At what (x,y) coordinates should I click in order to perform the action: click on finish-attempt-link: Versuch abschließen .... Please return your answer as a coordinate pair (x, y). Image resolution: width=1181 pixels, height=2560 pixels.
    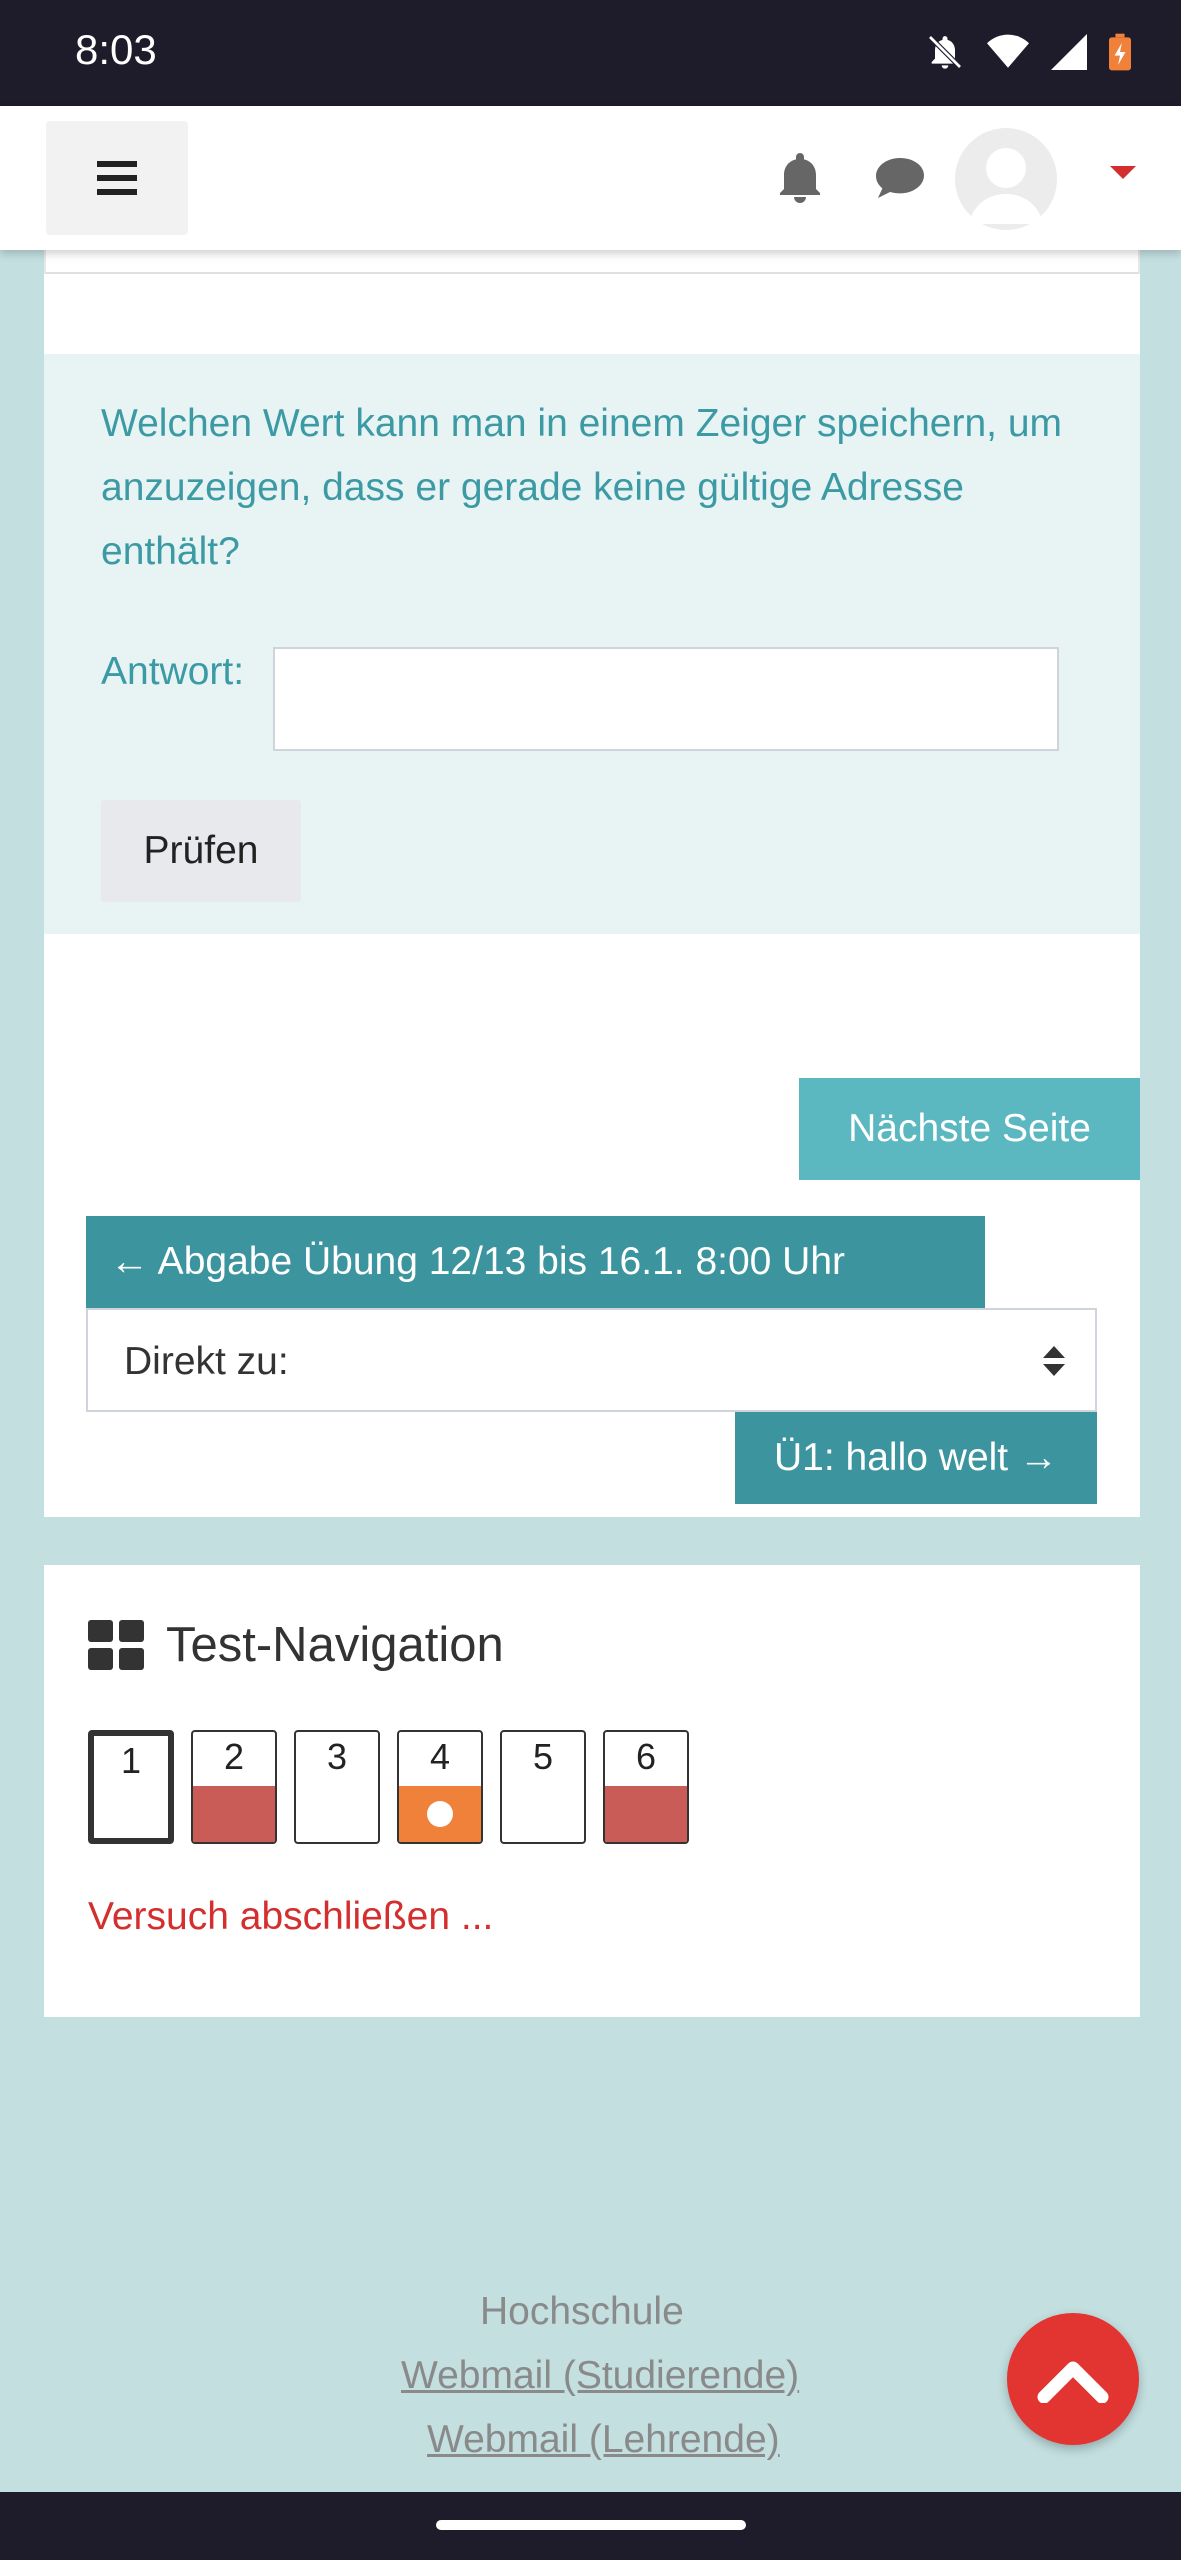
    Looking at the image, I should click on (290, 1917).